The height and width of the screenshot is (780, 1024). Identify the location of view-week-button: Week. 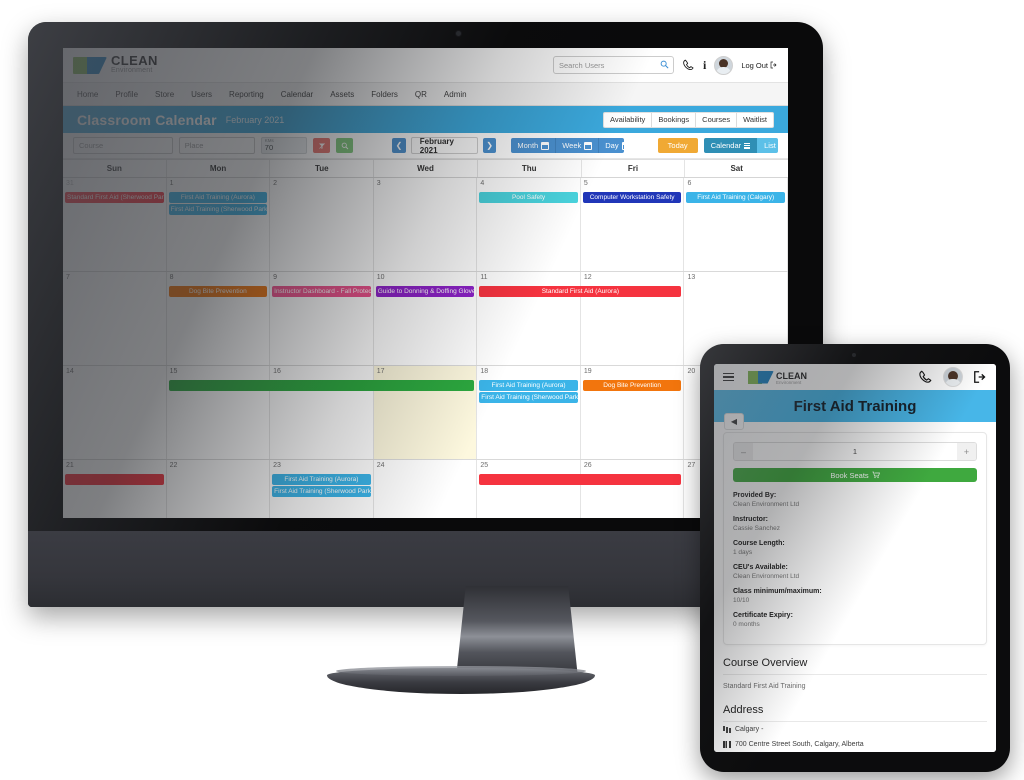
(578, 145).